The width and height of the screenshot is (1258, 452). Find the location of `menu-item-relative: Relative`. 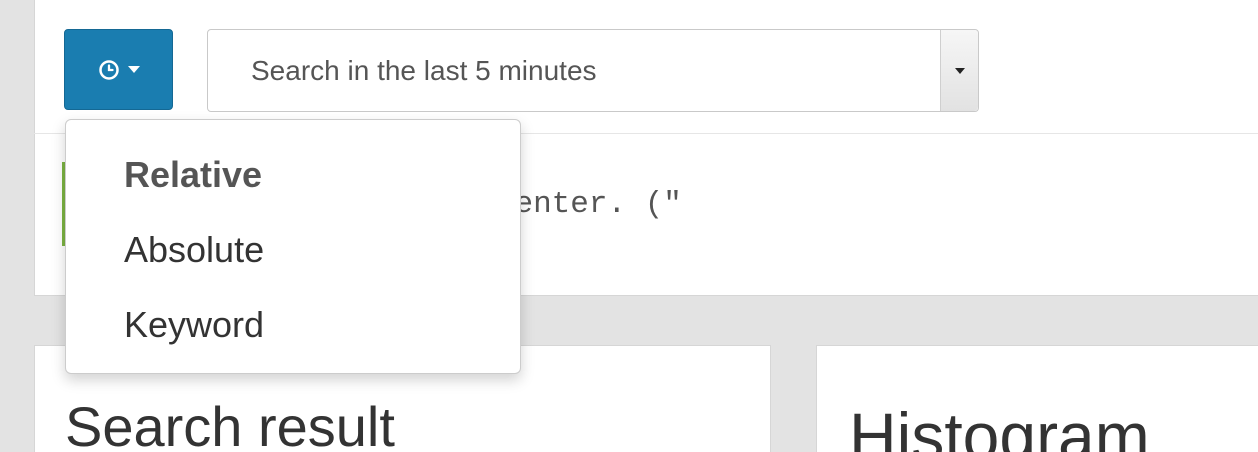

menu-item-relative: Relative is located at coordinates (193, 175).